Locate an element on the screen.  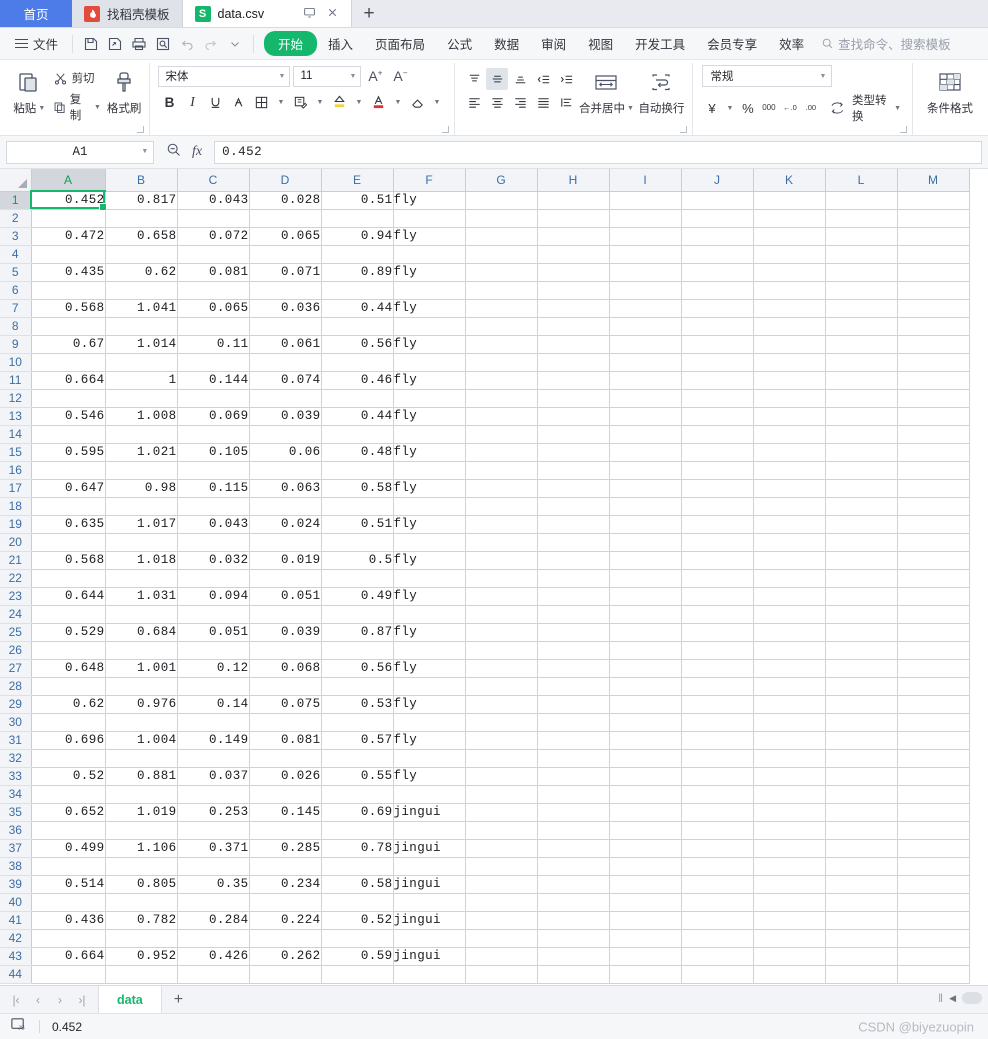
cell-D9: 0.061 is located at coordinates (285, 344).